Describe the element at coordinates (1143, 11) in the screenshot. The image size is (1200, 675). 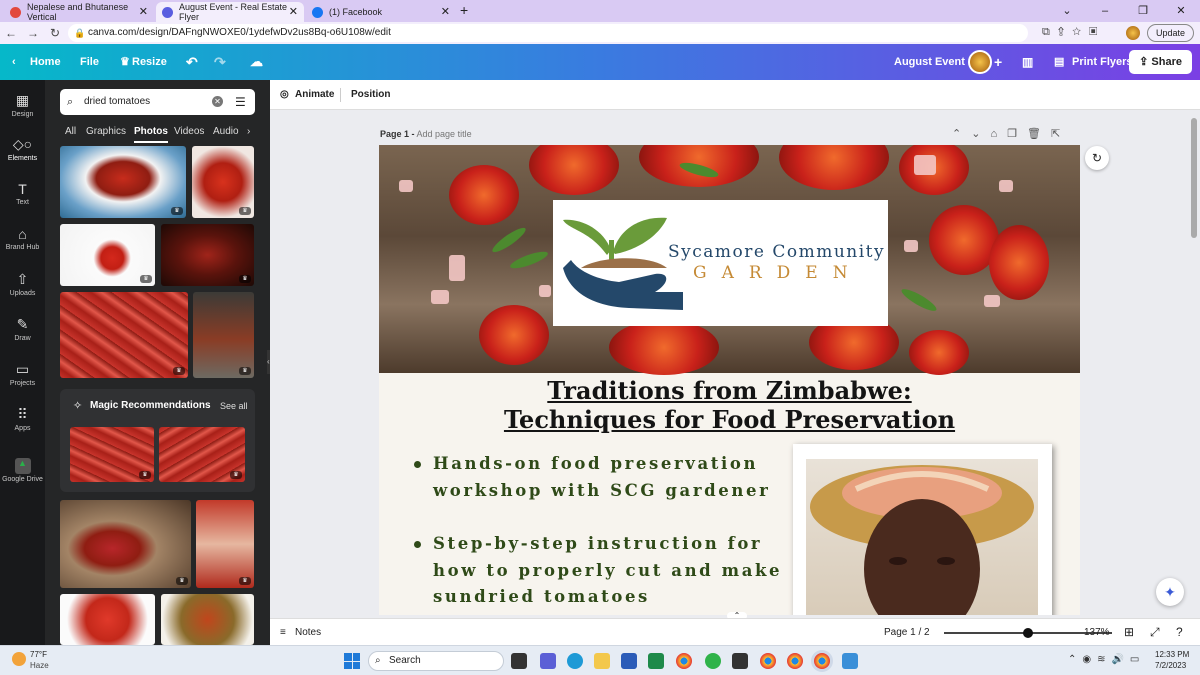
I see `restore-icon: ❐` at that location.